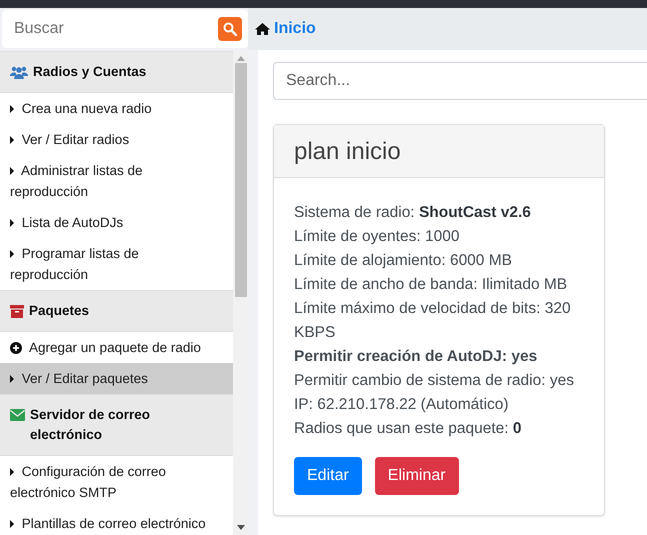 This screenshot has width=647, height=535. I want to click on search-icon, so click(230, 29).